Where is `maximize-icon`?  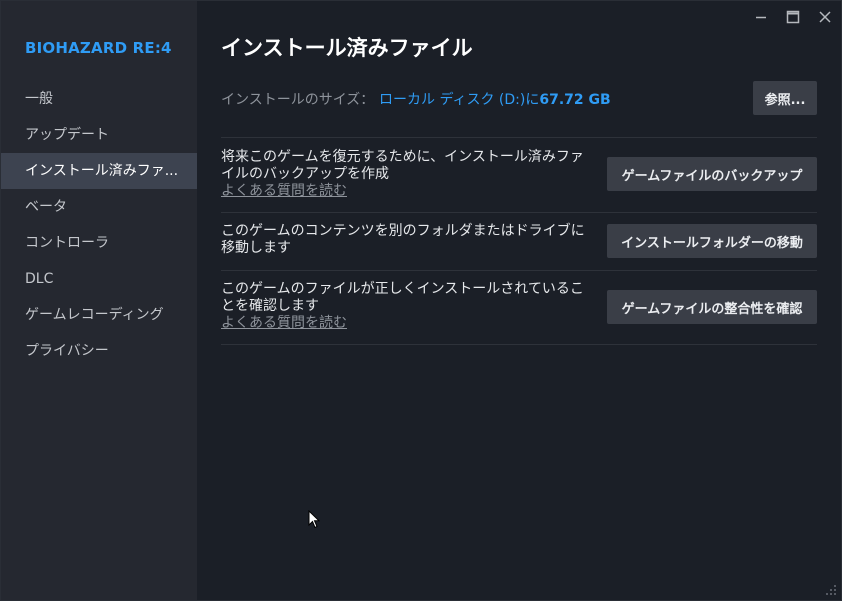
maximize-icon is located at coordinates (793, 17).